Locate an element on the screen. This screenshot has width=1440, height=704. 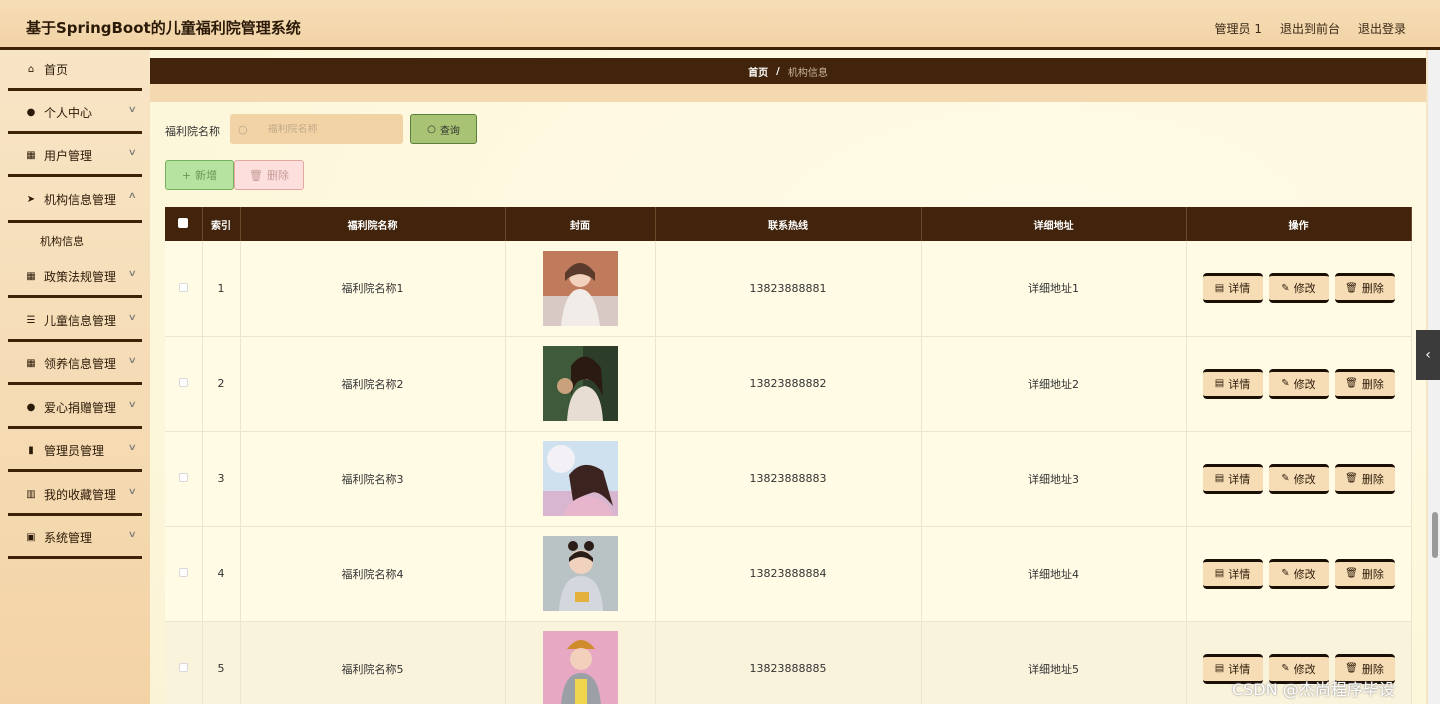
watermark: CSDN @杰尚程序毕设 is located at coordinates (1313, 689).